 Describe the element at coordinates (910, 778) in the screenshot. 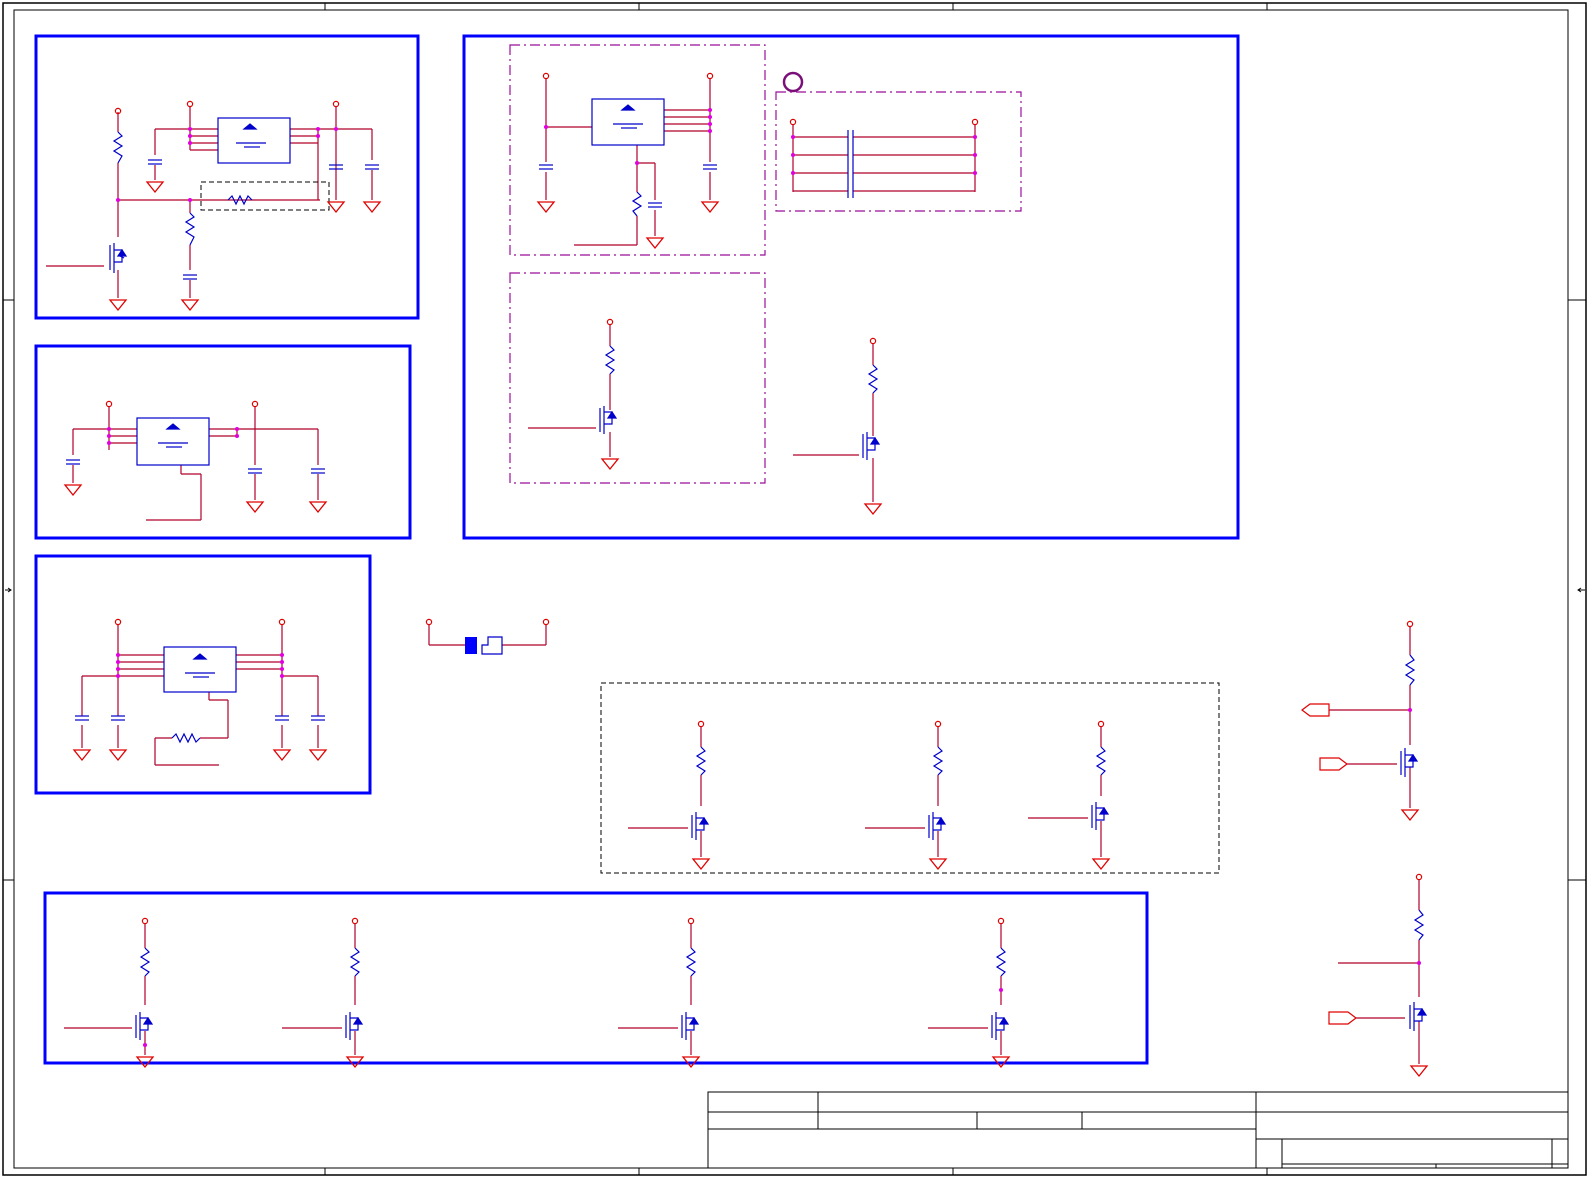

I see `switch-group-e` at that location.